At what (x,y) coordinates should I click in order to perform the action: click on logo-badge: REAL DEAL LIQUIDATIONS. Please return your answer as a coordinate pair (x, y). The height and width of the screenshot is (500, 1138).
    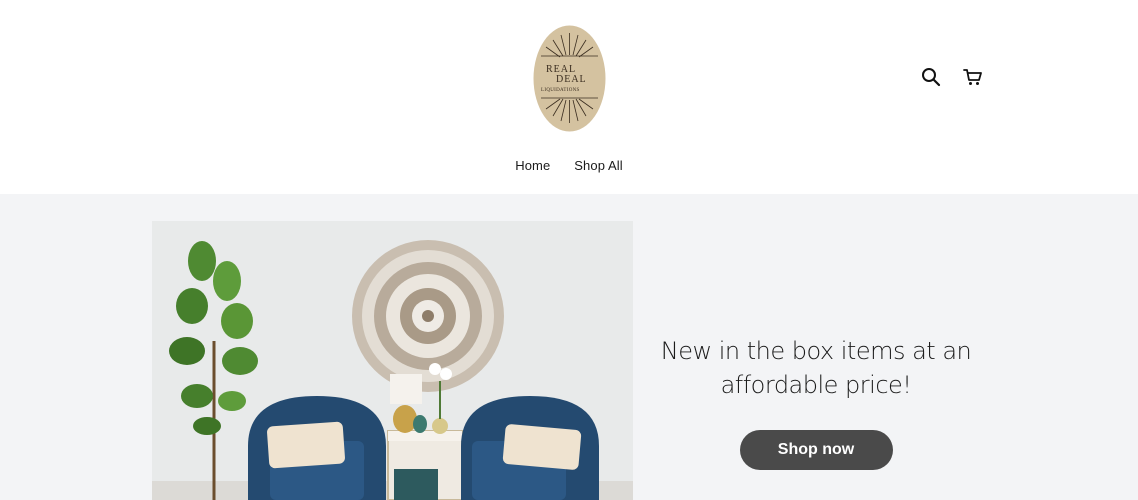
    Looking at the image, I should click on (569, 78).